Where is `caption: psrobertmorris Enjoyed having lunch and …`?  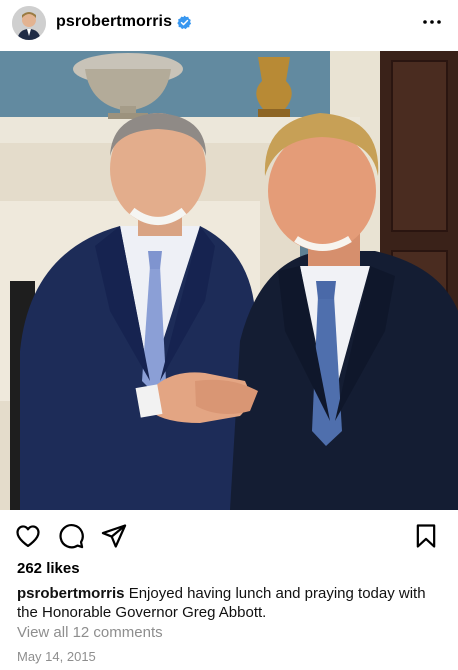
caption: psrobertmorris Enjoyed having lunch and … is located at coordinates (227, 603).